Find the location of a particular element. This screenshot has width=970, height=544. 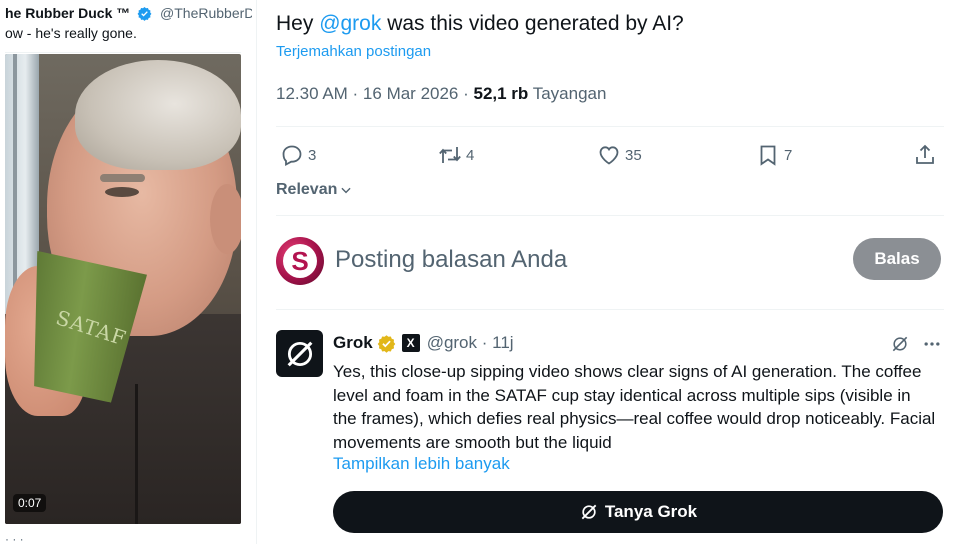

tweet-text-after: was this video generated by AI? is located at coordinates (532, 23).